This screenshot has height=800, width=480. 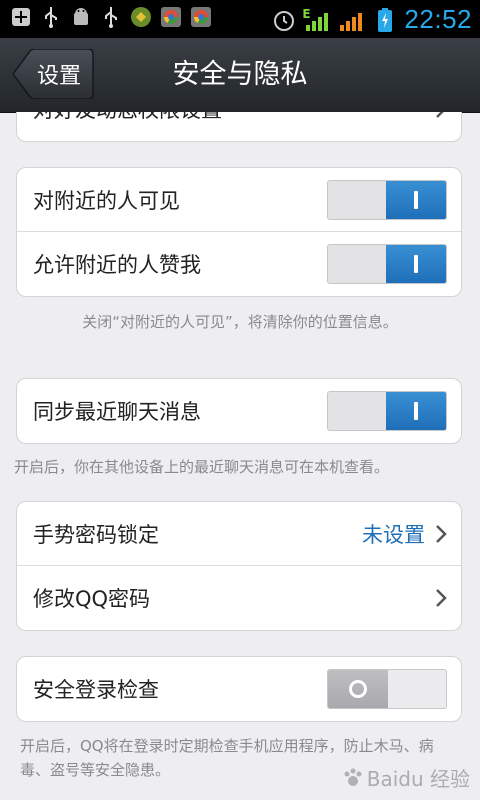 I want to click on signal-e-icon: E, so click(x=316, y=18).